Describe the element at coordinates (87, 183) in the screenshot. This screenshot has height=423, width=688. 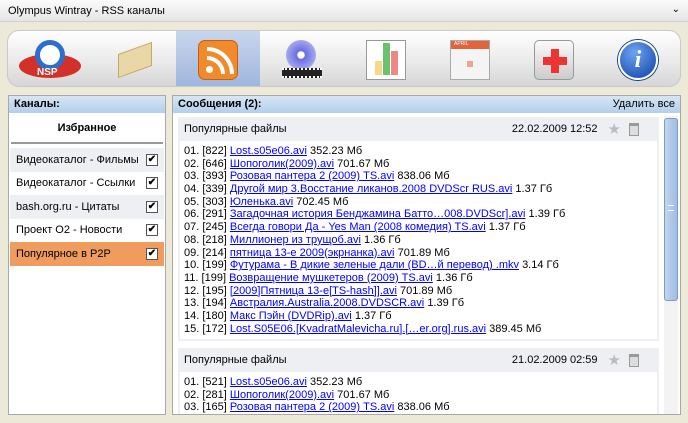
I see `channel-item: Видеокаталог - Ссылки ✔` at that location.